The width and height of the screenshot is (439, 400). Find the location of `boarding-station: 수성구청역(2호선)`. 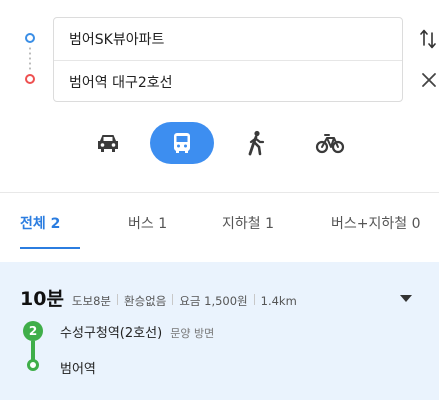

boarding-station: 수성구청역(2호선) is located at coordinates (111, 333).